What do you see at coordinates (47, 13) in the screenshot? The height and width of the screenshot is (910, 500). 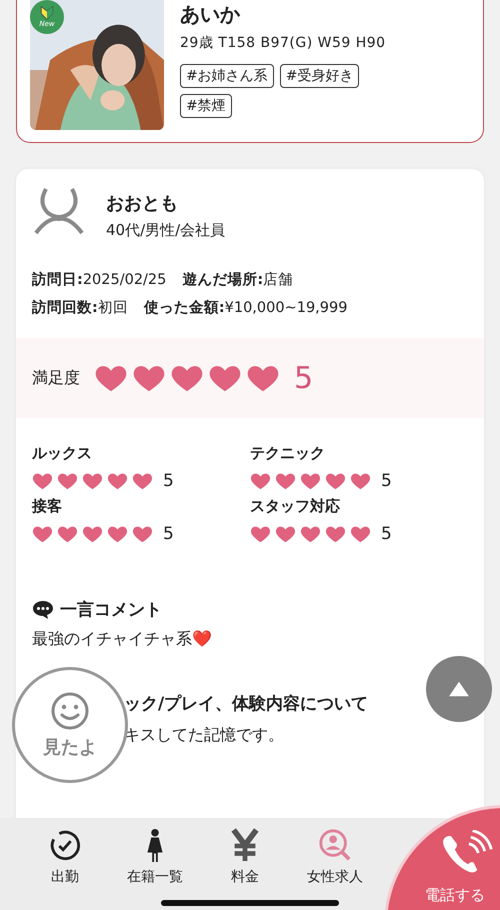 I see `shield-icon` at bounding box center [47, 13].